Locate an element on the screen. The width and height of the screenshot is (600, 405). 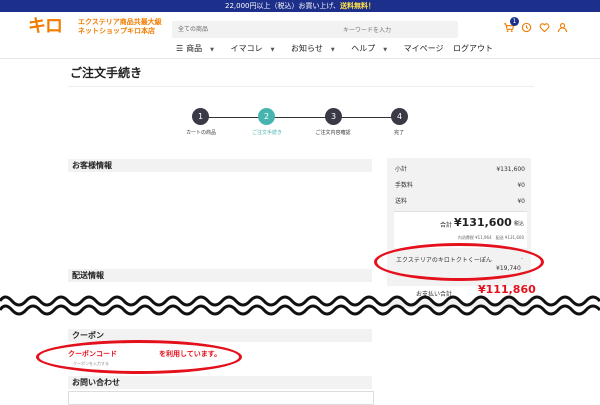
cart-icon: 1 is located at coordinates (510, 26).